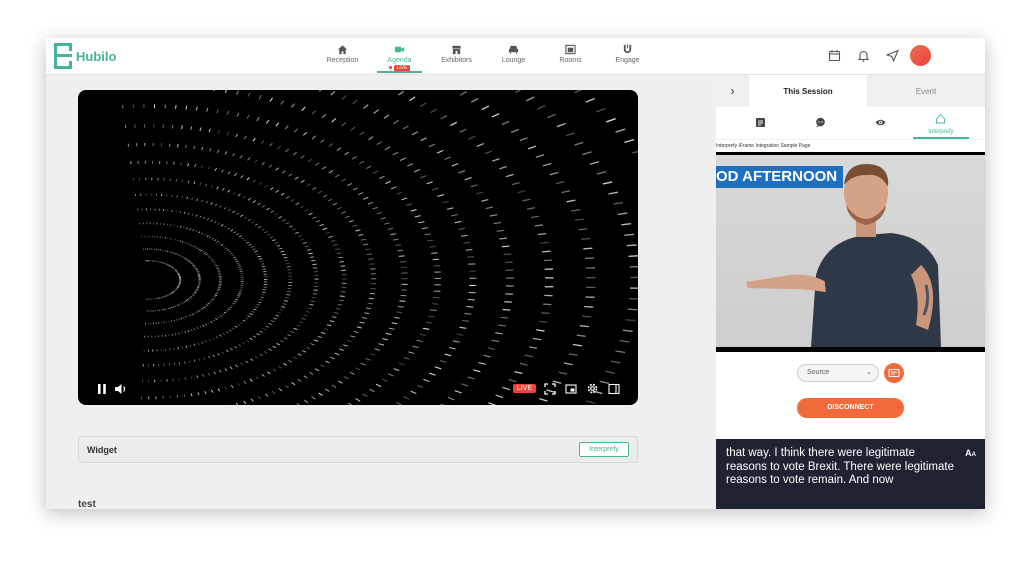  Describe the element at coordinates (732, 91) in the screenshot. I see `collapse-panel-button: ›` at that location.